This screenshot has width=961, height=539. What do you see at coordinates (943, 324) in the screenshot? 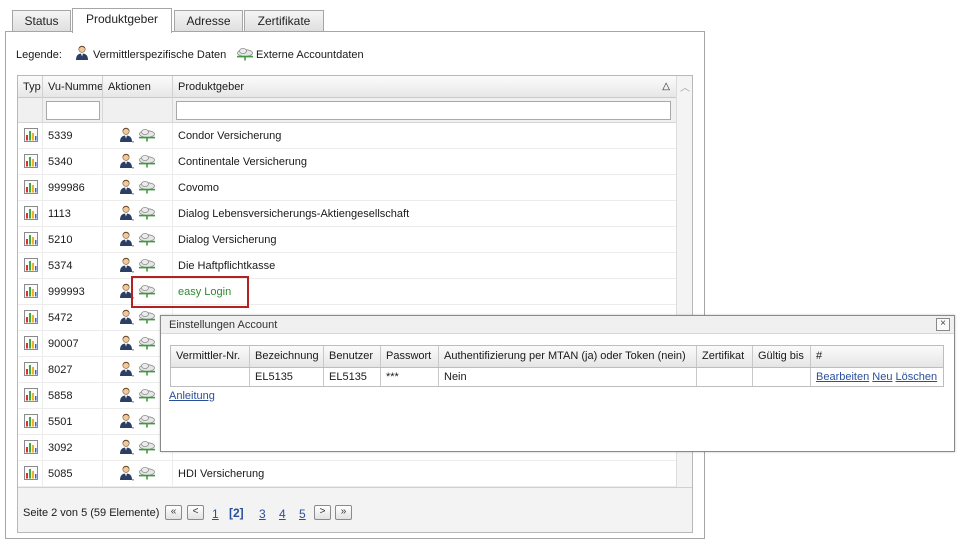
I see `dialog-close-button: ×` at bounding box center [943, 324].